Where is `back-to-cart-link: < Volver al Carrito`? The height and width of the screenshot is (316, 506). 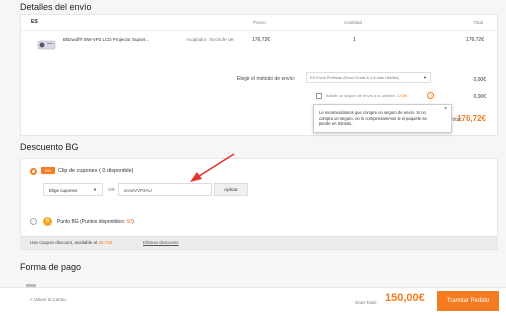 back-to-cart-link: < Volver al Carrito is located at coordinates (48, 299).